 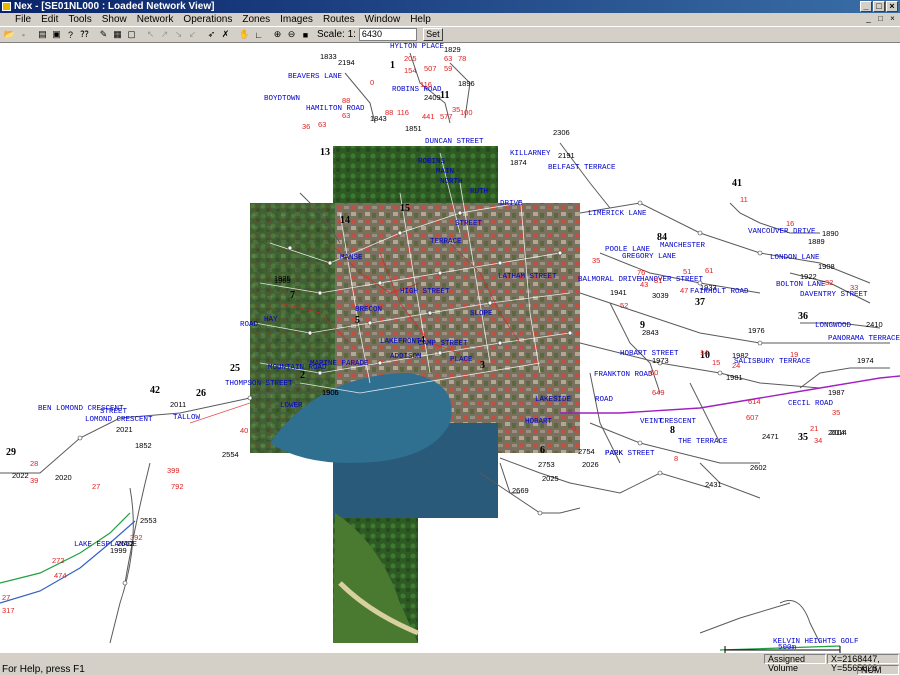 What do you see at coordinates (527, 277) in the screenshot?
I see `street-label: LATHAM STREET` at bounding box center [527, 277].